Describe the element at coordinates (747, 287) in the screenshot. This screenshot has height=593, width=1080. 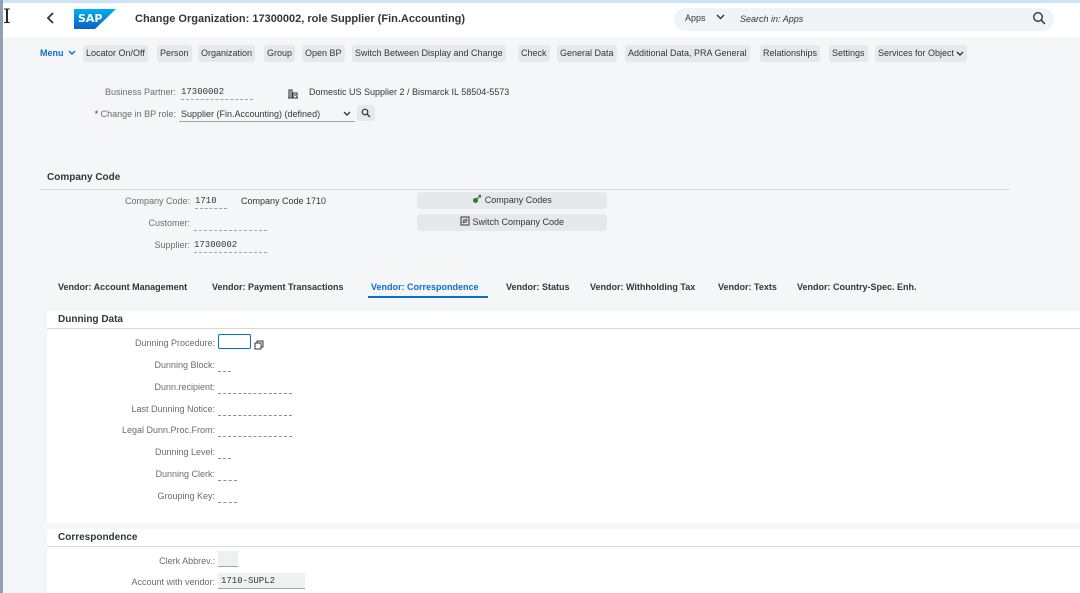
I see `tab-texts: Vendor: Texts` at that location.